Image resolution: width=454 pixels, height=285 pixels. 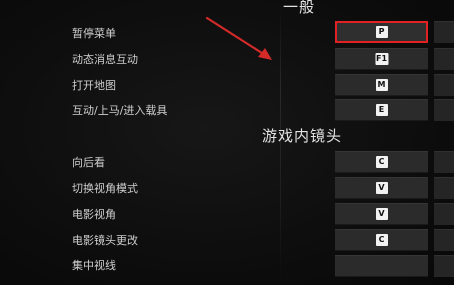 What do you see at coordinates (444, 214) in the screenshot?
I see `keybind-alt-cinematic-view` at bounding box center [444, 214].